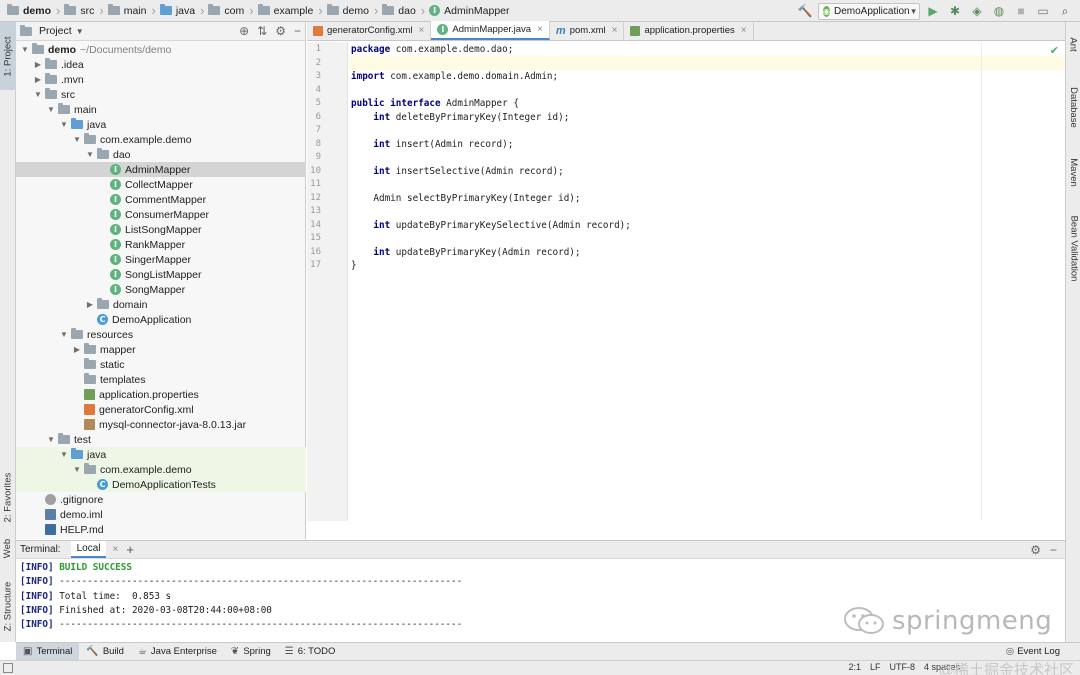 Image resolution: width=1080 pixels, height=675 pixels. I want to click on breadcrumb-item: example ›, so click(289, 11).